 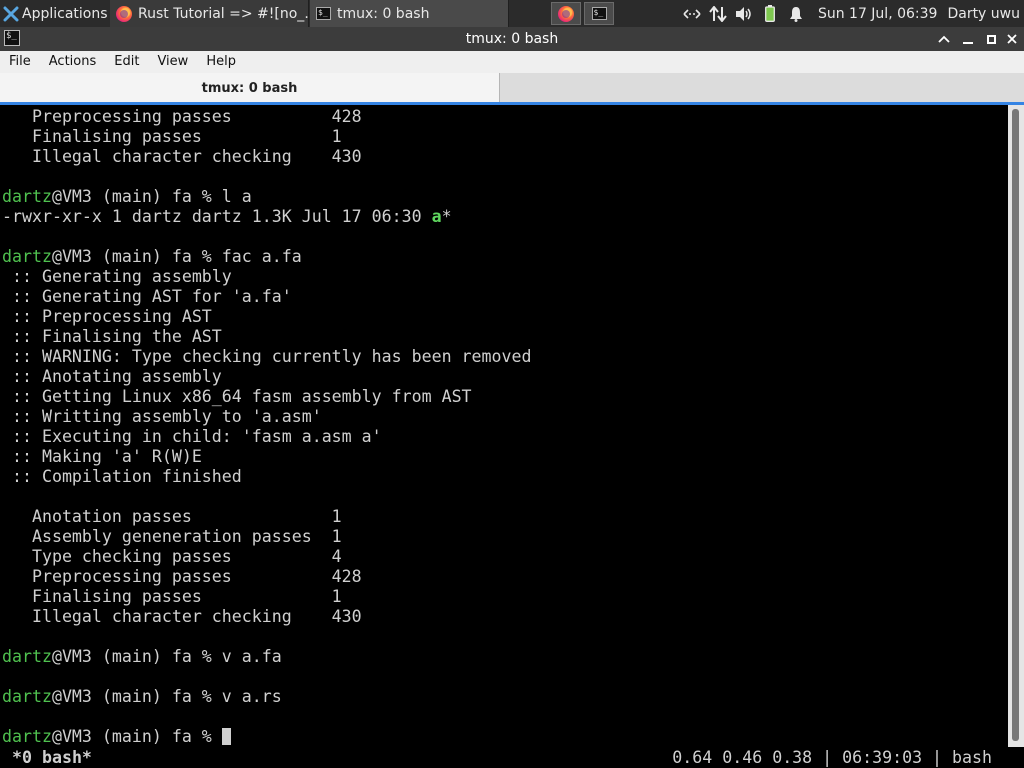 I want to click on output-line: :: Generating AST for 'a.fa', so click(x=147, y=296).